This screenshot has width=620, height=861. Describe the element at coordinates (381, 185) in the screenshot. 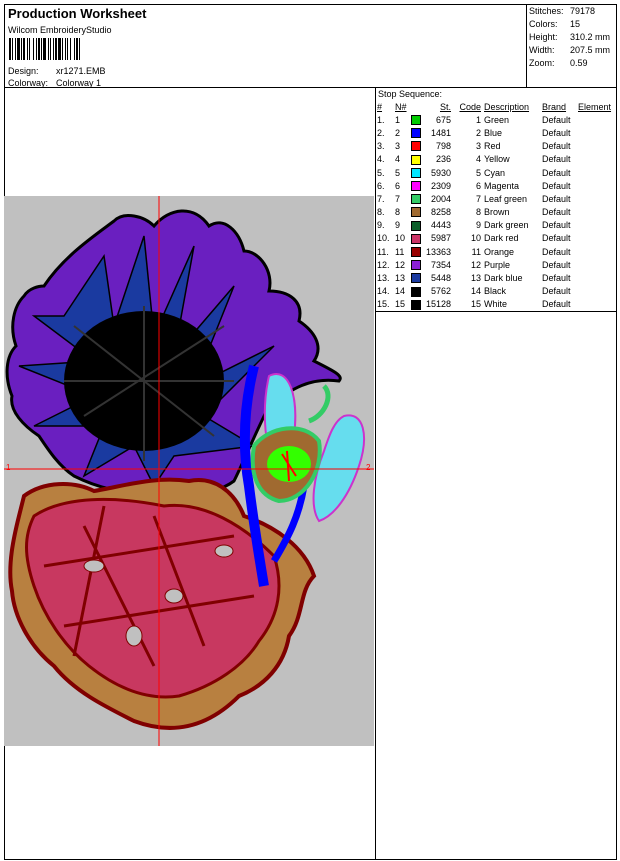

I see `num-cell: 6.` at that location.